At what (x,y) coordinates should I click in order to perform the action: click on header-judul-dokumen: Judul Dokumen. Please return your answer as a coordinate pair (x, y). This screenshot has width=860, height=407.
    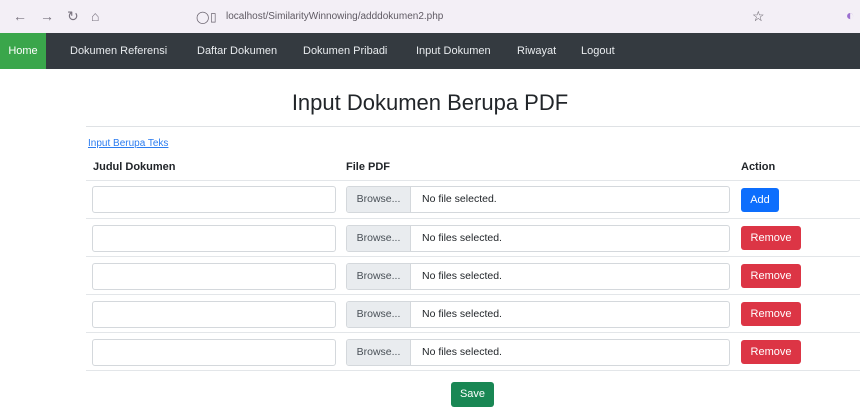
    Looking at the image, I should click on (134, 167).